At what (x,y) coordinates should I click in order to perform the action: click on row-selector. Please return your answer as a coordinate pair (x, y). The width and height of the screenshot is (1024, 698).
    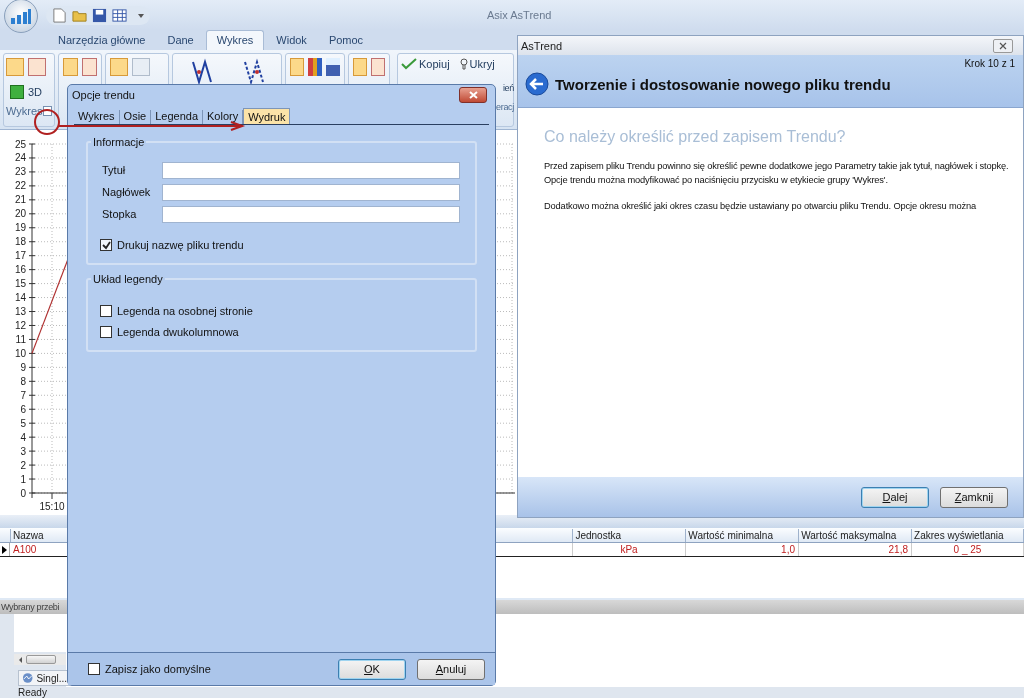
    Looking at the image, I should click on (5, 549).